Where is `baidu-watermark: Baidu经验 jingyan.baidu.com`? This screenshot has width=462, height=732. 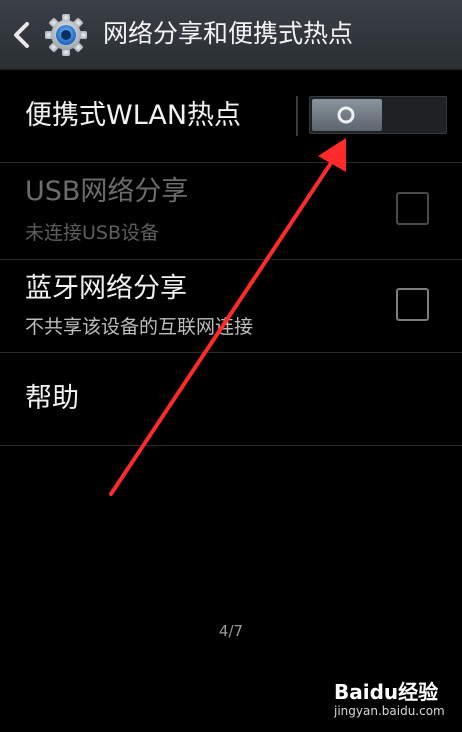 baidu-watermark: Baidu经验 jingyan.baidu.com is located at coordinates (389, 700).